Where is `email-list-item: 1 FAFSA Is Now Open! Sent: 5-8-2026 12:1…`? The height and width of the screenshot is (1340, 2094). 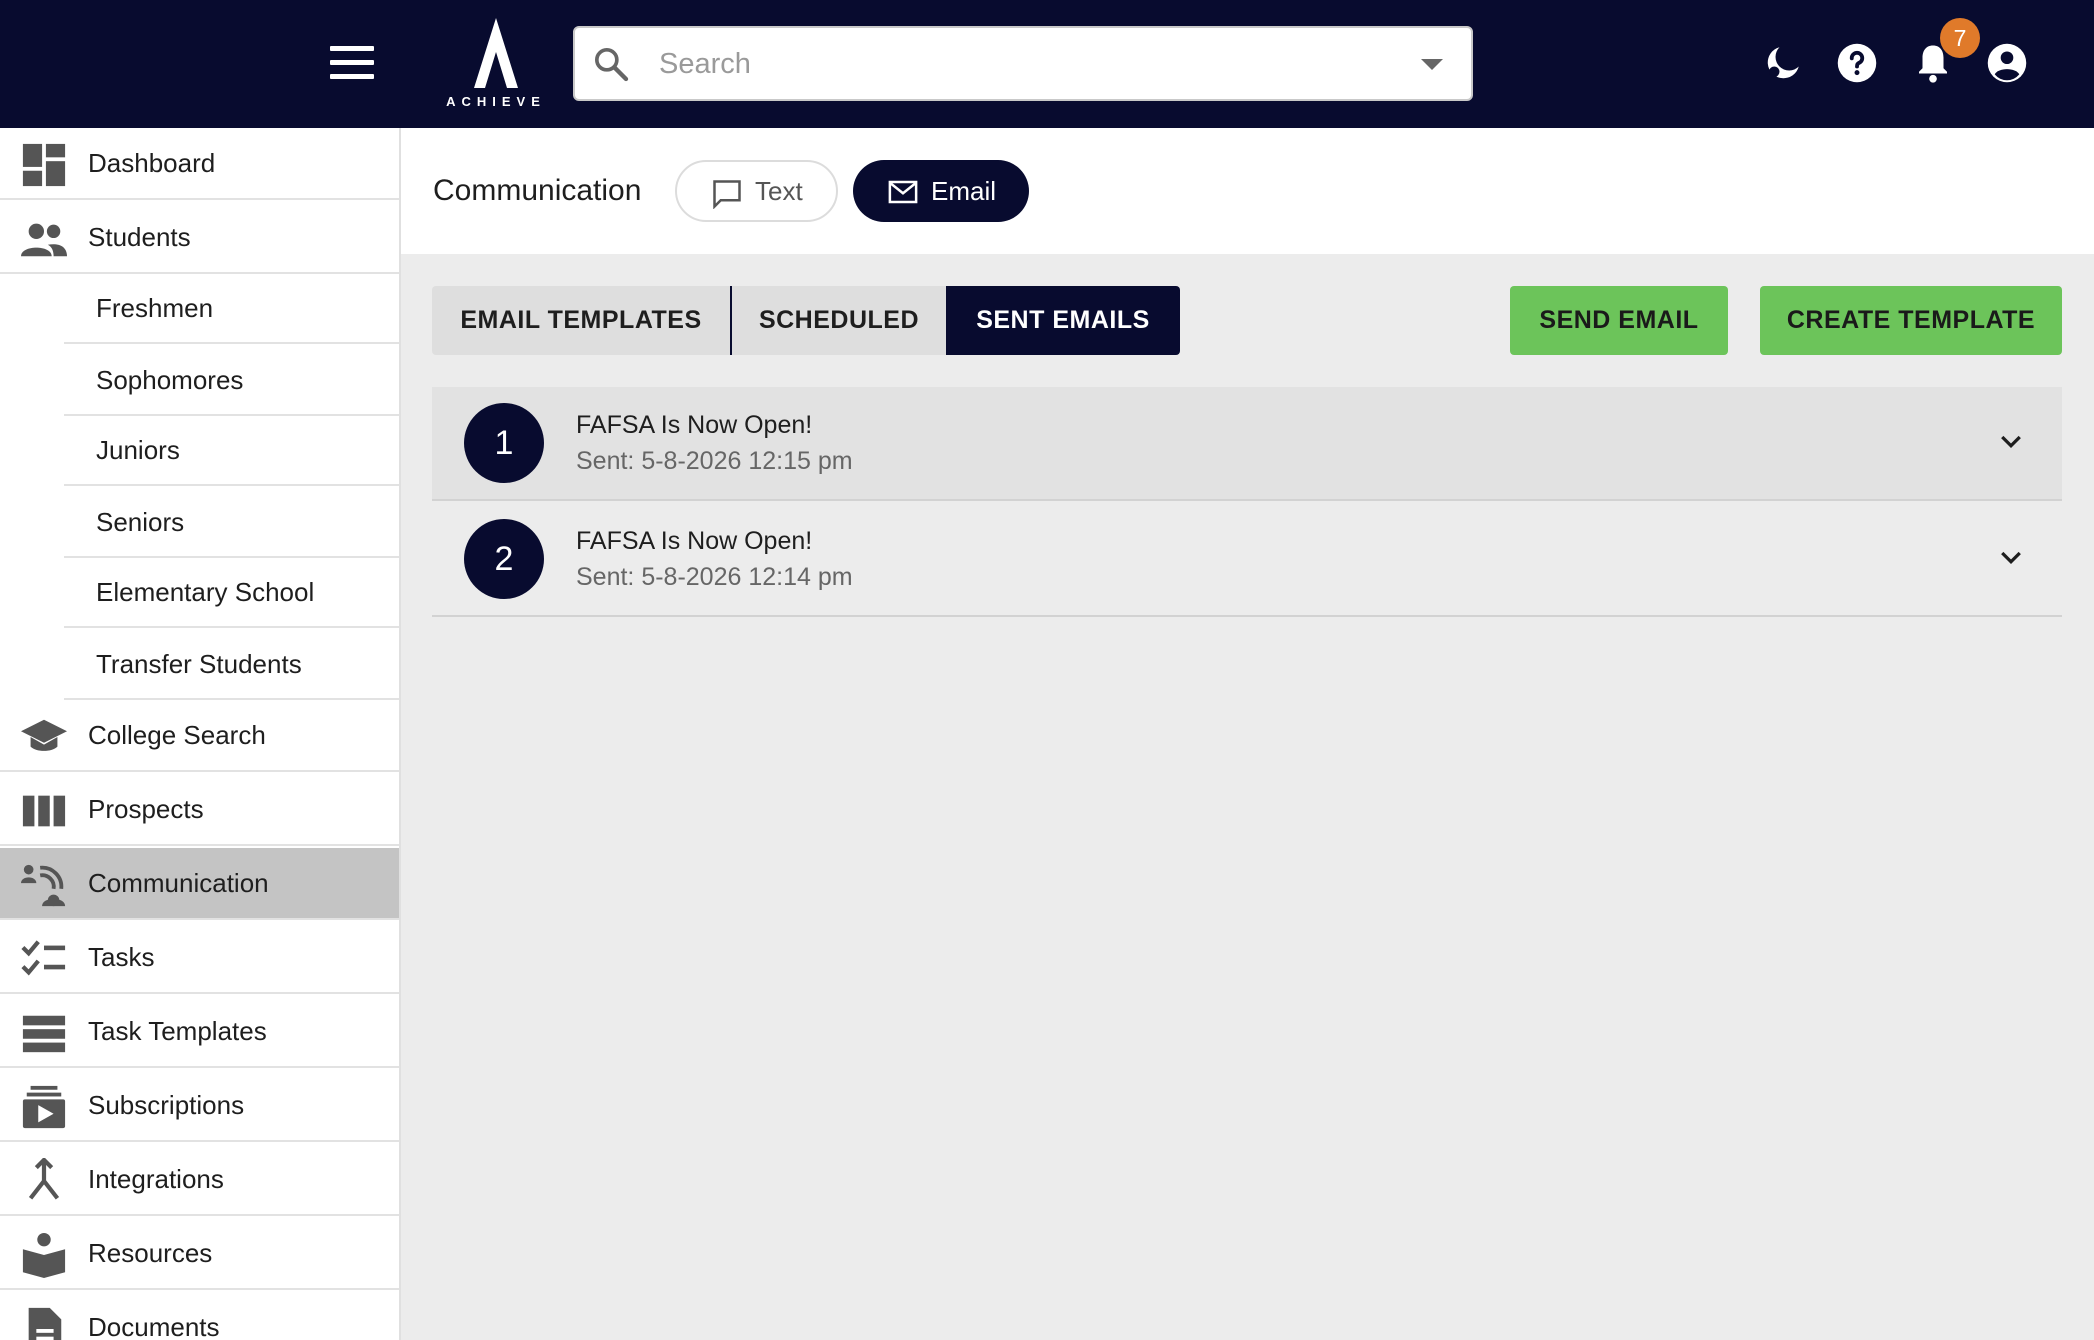
email-list-item: 1 FAFSA Is Now Open! Sent: 5-8-2026 12:1… is located at coordinates (1247, 444).